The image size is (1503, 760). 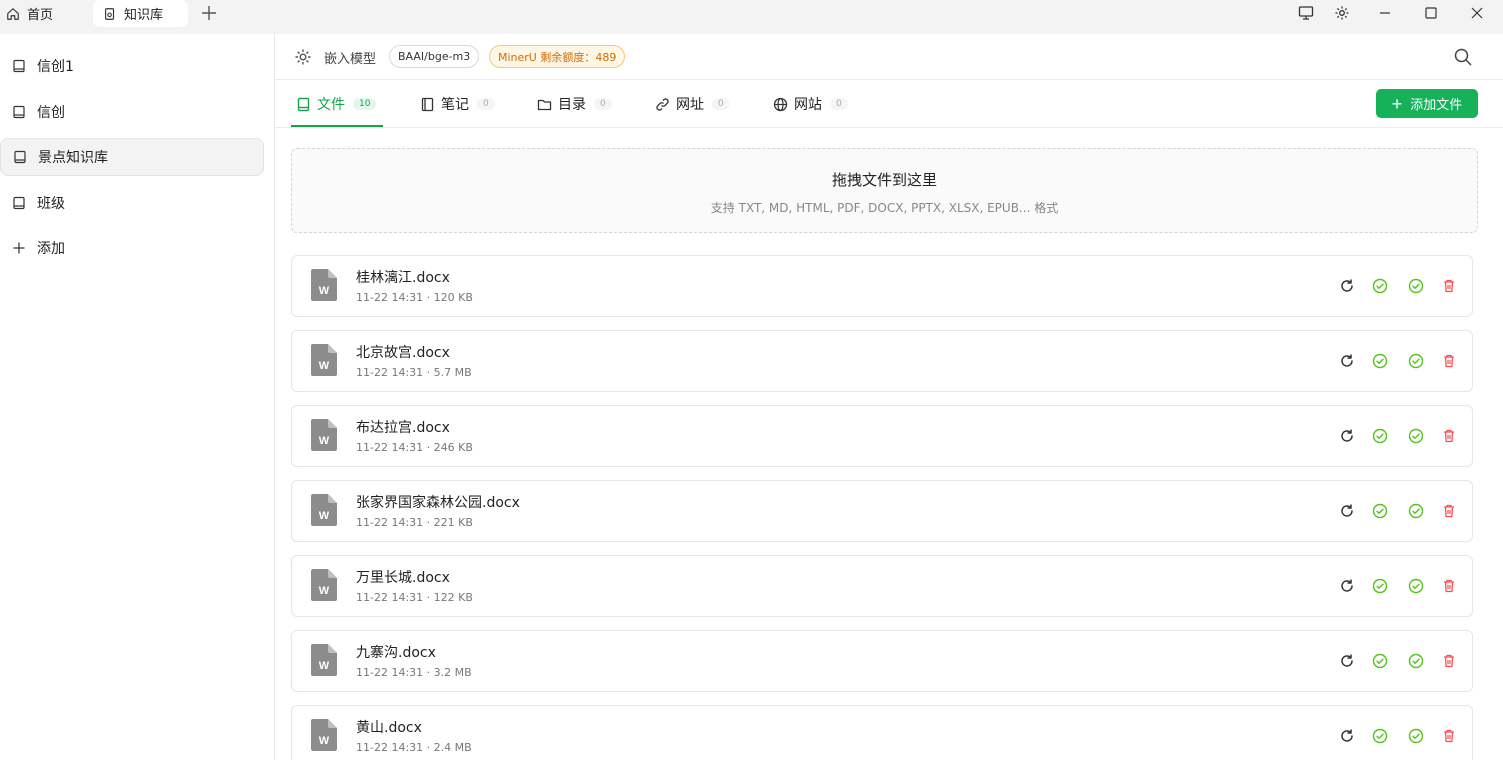 I want to click on plus-icon: +, so click(x=1397, y=103).